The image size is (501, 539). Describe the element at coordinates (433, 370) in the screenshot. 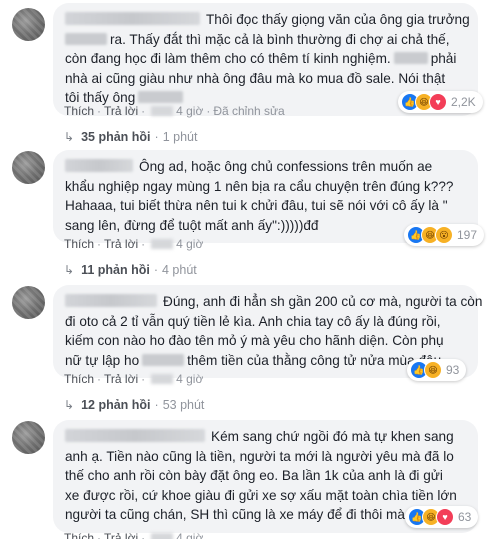

I see `haha-reaction-icon: 😆` at that location.